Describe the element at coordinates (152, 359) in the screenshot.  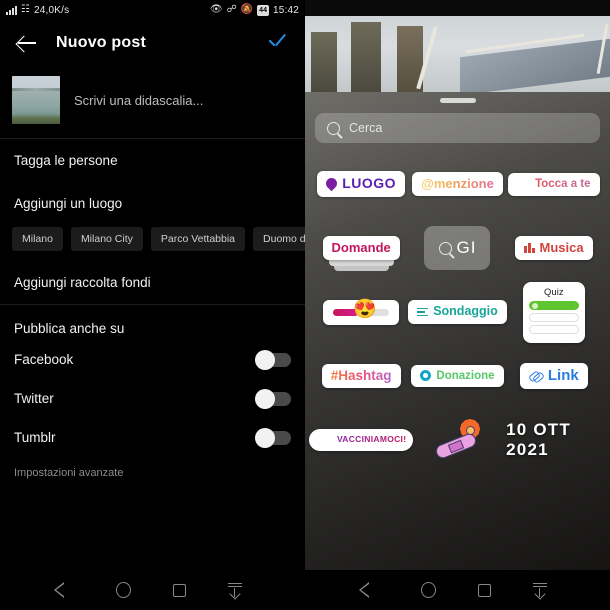
I see `toggle-row-facebook: Facebook` at that location.